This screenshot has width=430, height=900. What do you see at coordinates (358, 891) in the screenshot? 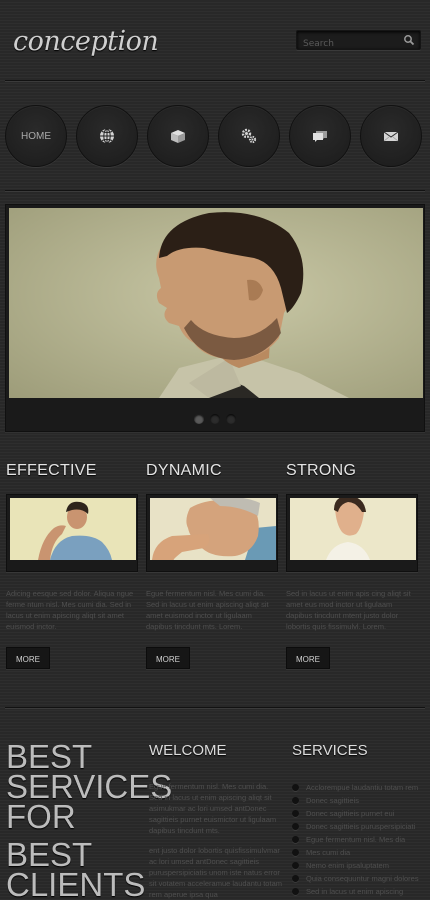
I see `service-link: Sed in lacus ut enim apiscing` at bounding box center [358, 891].